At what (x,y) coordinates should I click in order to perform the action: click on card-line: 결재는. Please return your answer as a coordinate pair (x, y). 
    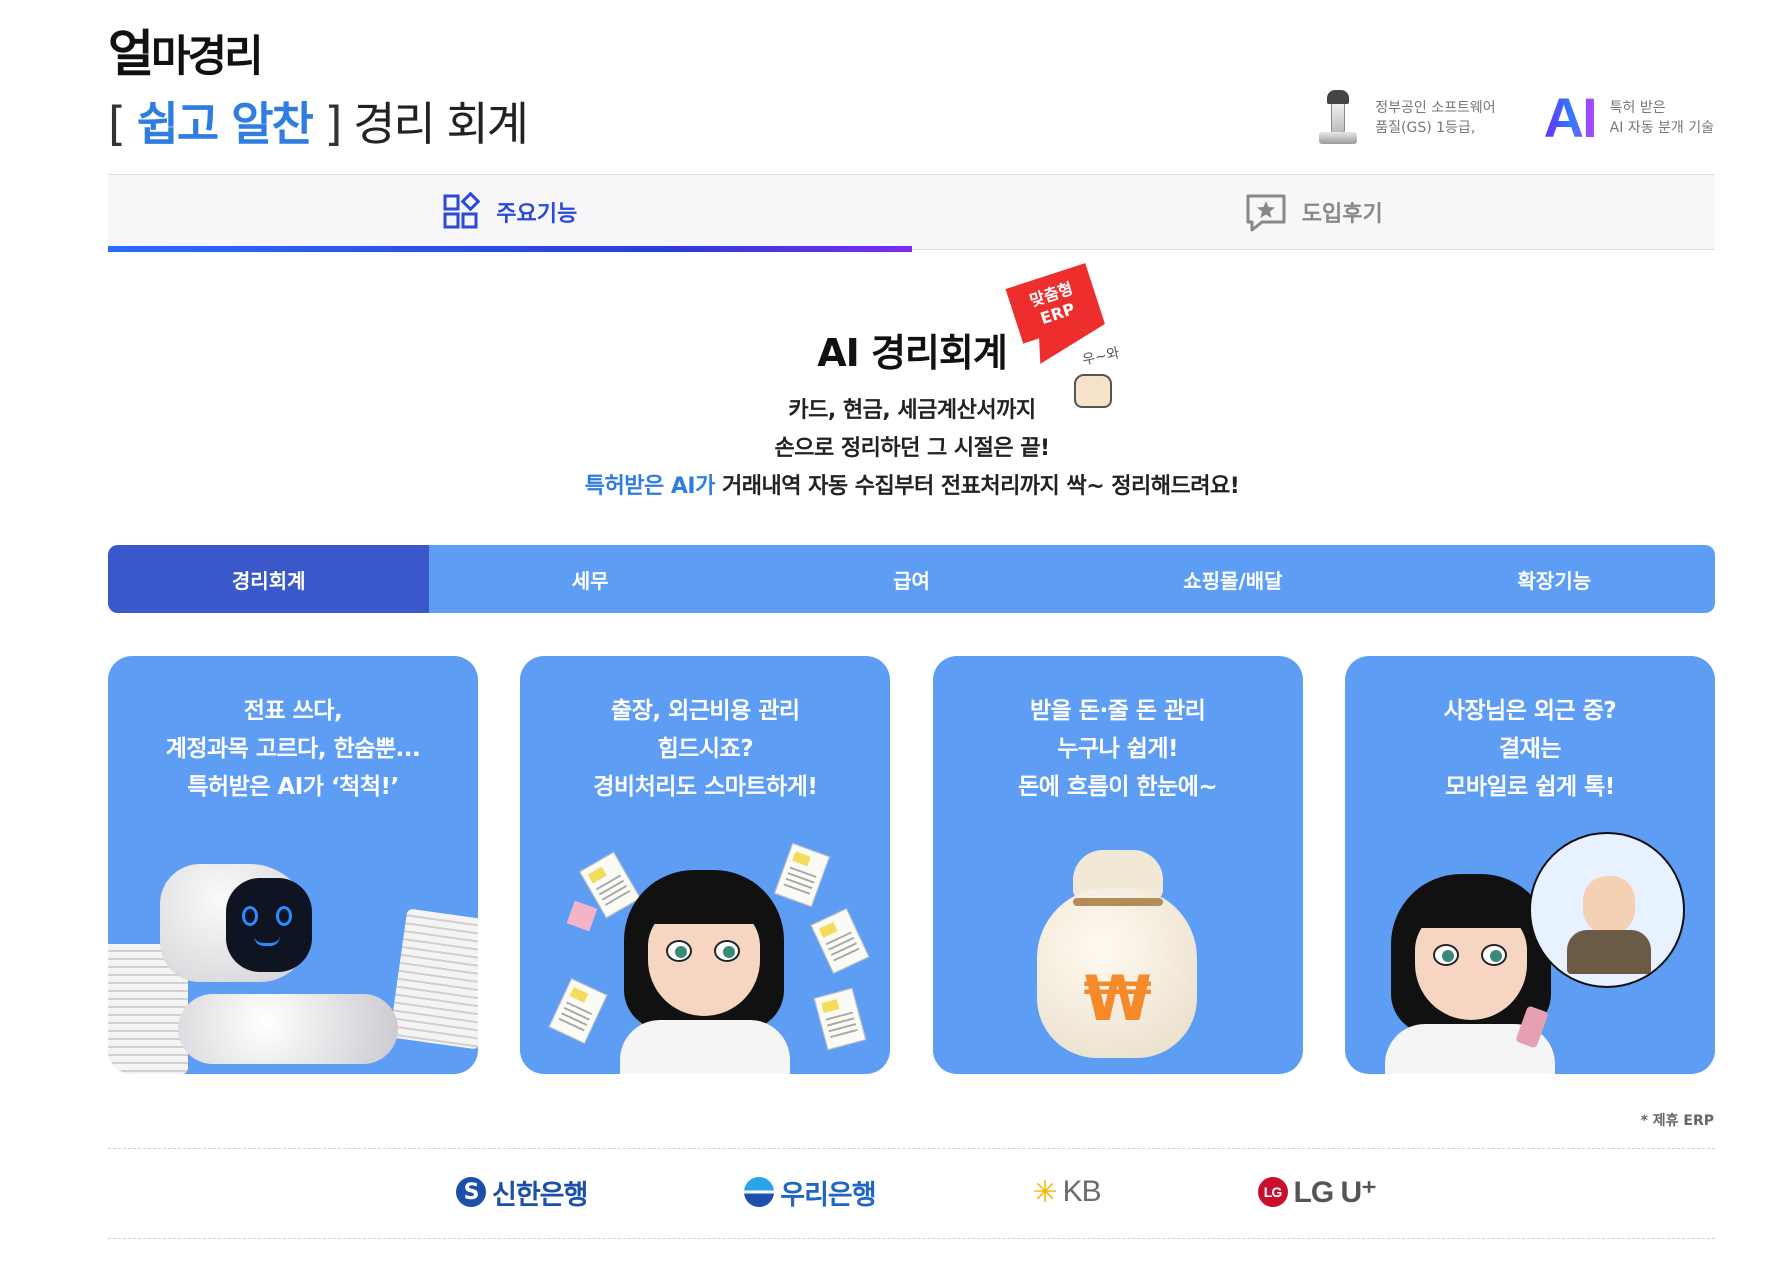
    Looking at the image, I should click on (1529, 749).